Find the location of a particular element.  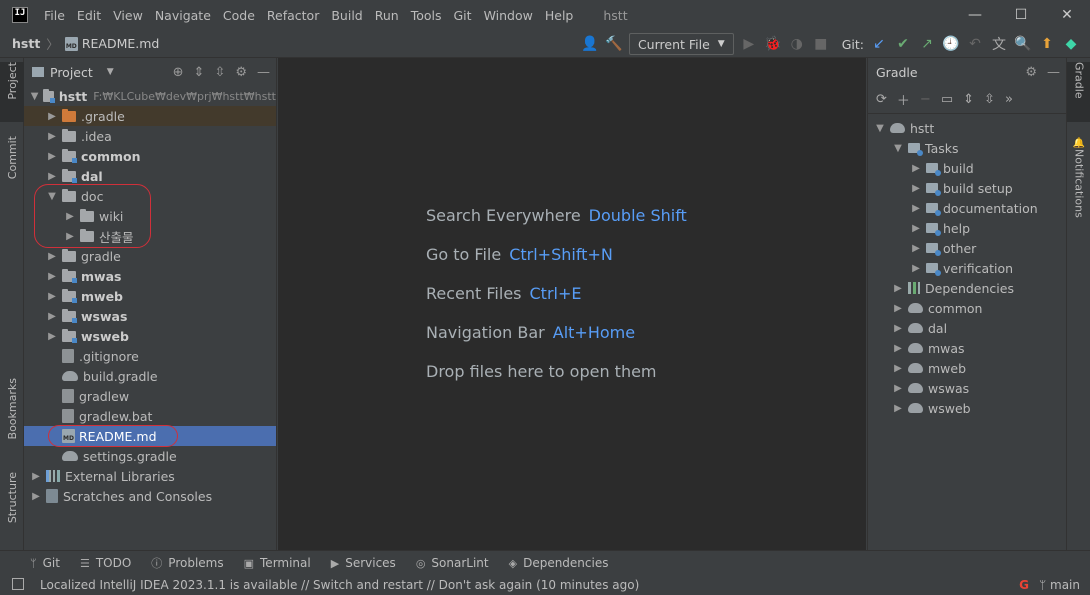

project-panel-title: Project is located at coordinates (71, 72).